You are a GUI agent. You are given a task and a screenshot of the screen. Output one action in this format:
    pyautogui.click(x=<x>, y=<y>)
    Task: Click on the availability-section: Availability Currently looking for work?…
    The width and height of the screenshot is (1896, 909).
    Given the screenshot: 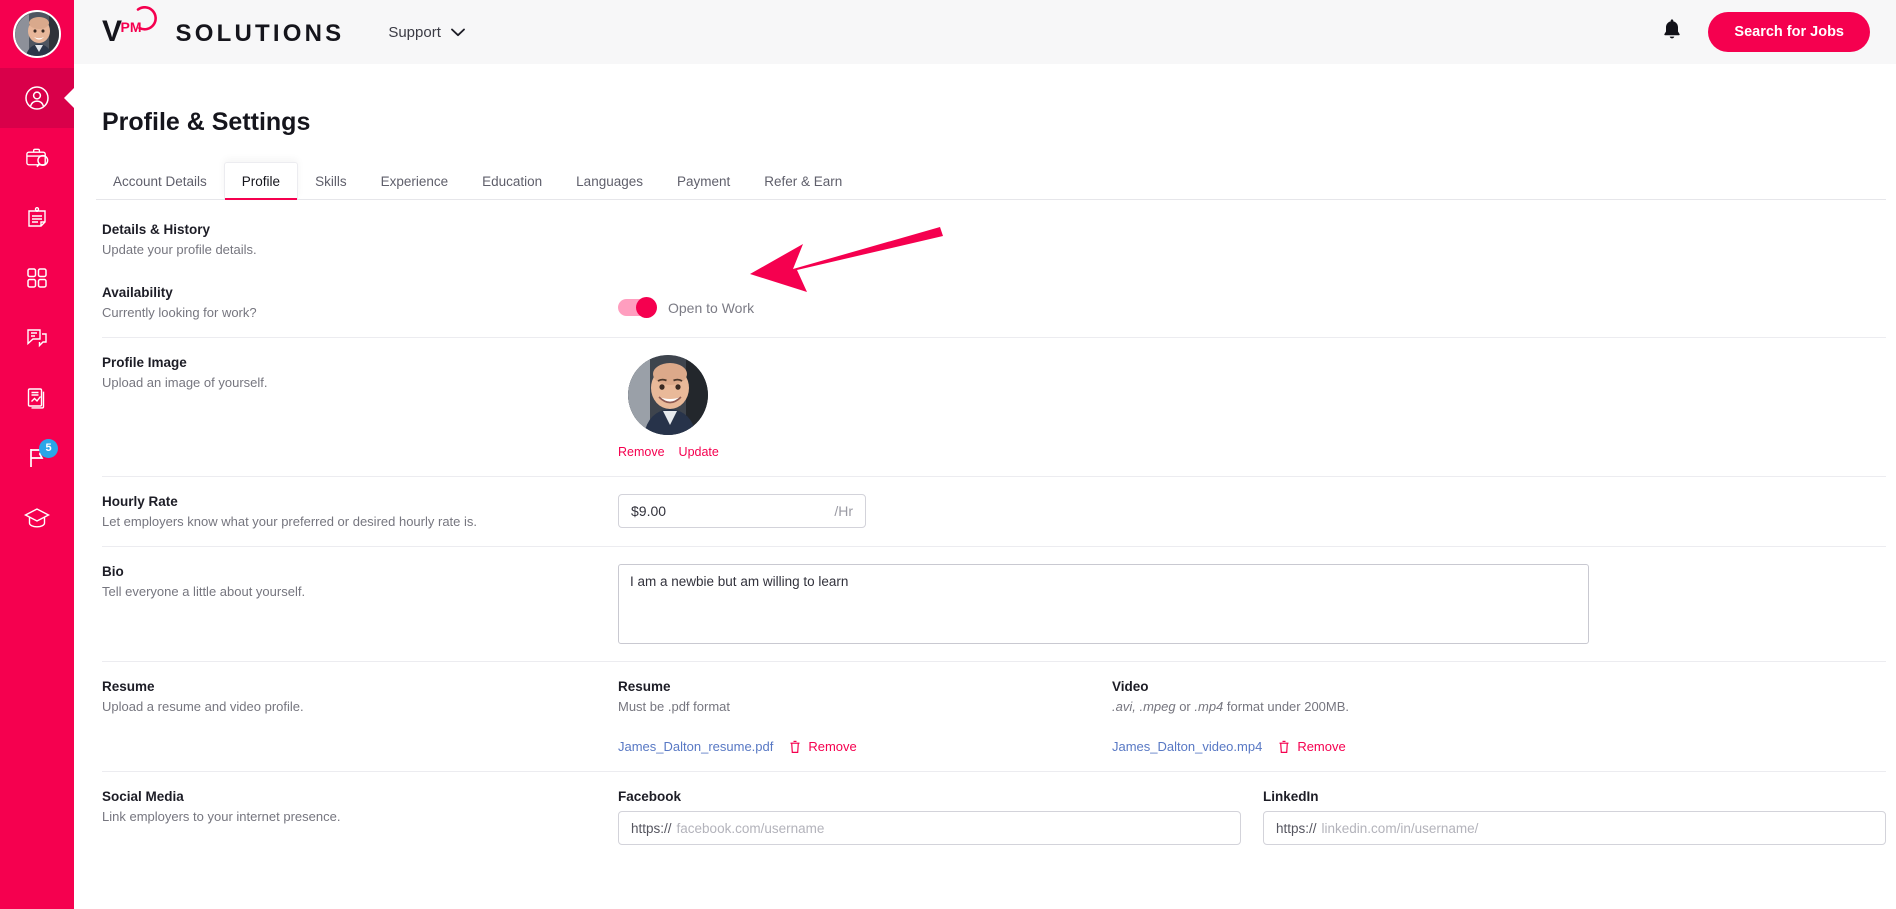 What is the action you would take?
    pyautogui.click(x=994, y=304)
    